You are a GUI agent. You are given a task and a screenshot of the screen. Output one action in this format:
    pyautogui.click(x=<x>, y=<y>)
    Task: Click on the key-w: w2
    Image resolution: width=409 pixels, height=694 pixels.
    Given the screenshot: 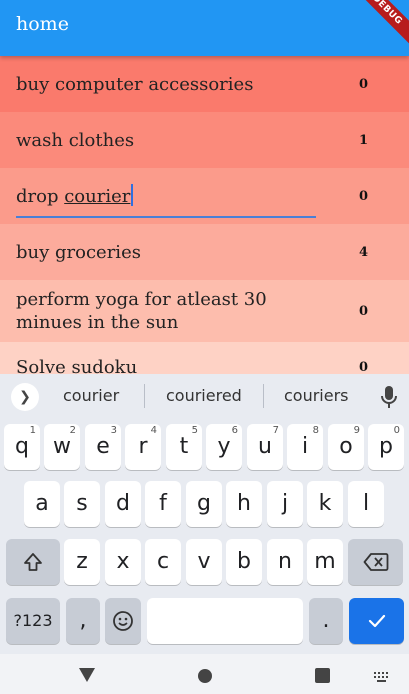 What is the action you would take?
    pyautogui.click(x=62, y=447)
    